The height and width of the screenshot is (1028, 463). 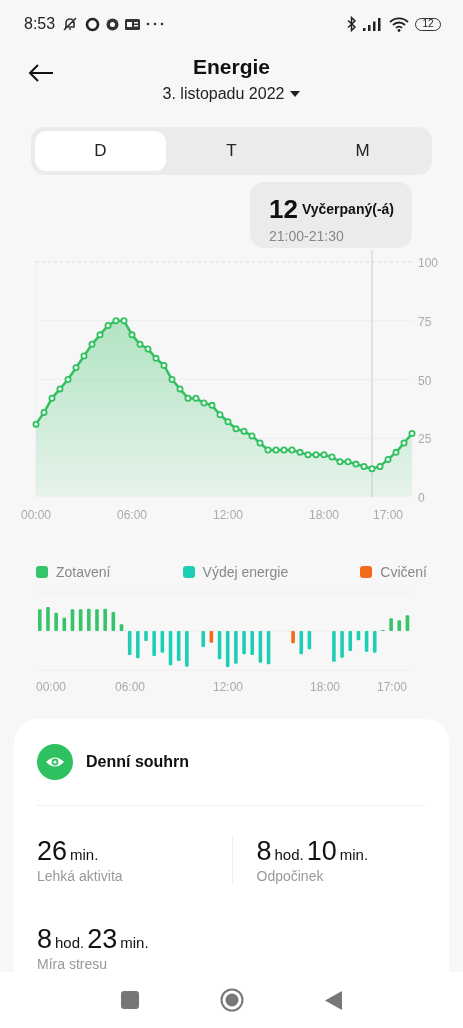 I want to click on y-axis-label: 75, so click(x=425, y=321).